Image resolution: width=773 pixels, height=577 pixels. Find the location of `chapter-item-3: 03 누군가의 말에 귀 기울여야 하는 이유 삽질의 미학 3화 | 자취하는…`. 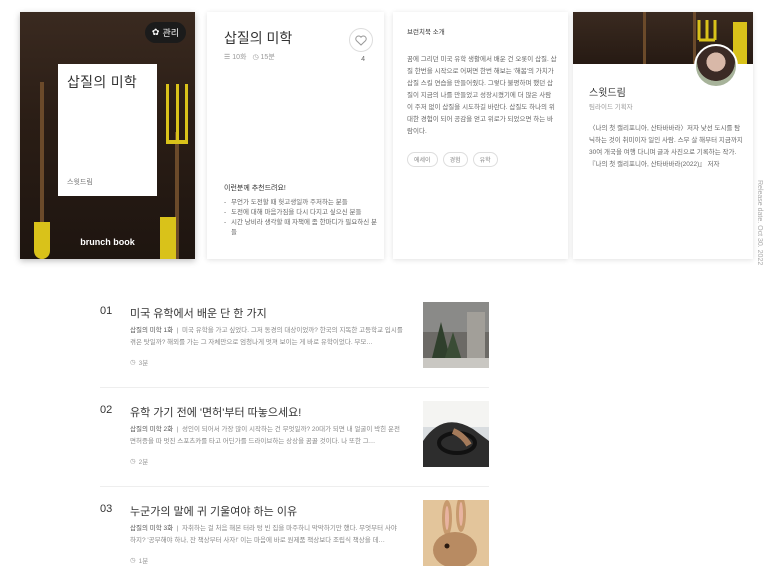

chapter-item-3: 03 누군가의 말에 귀 기울여야 하는 이유 삽질의 미학 3화 | 자취하는… is located at coordinates (294, 536).